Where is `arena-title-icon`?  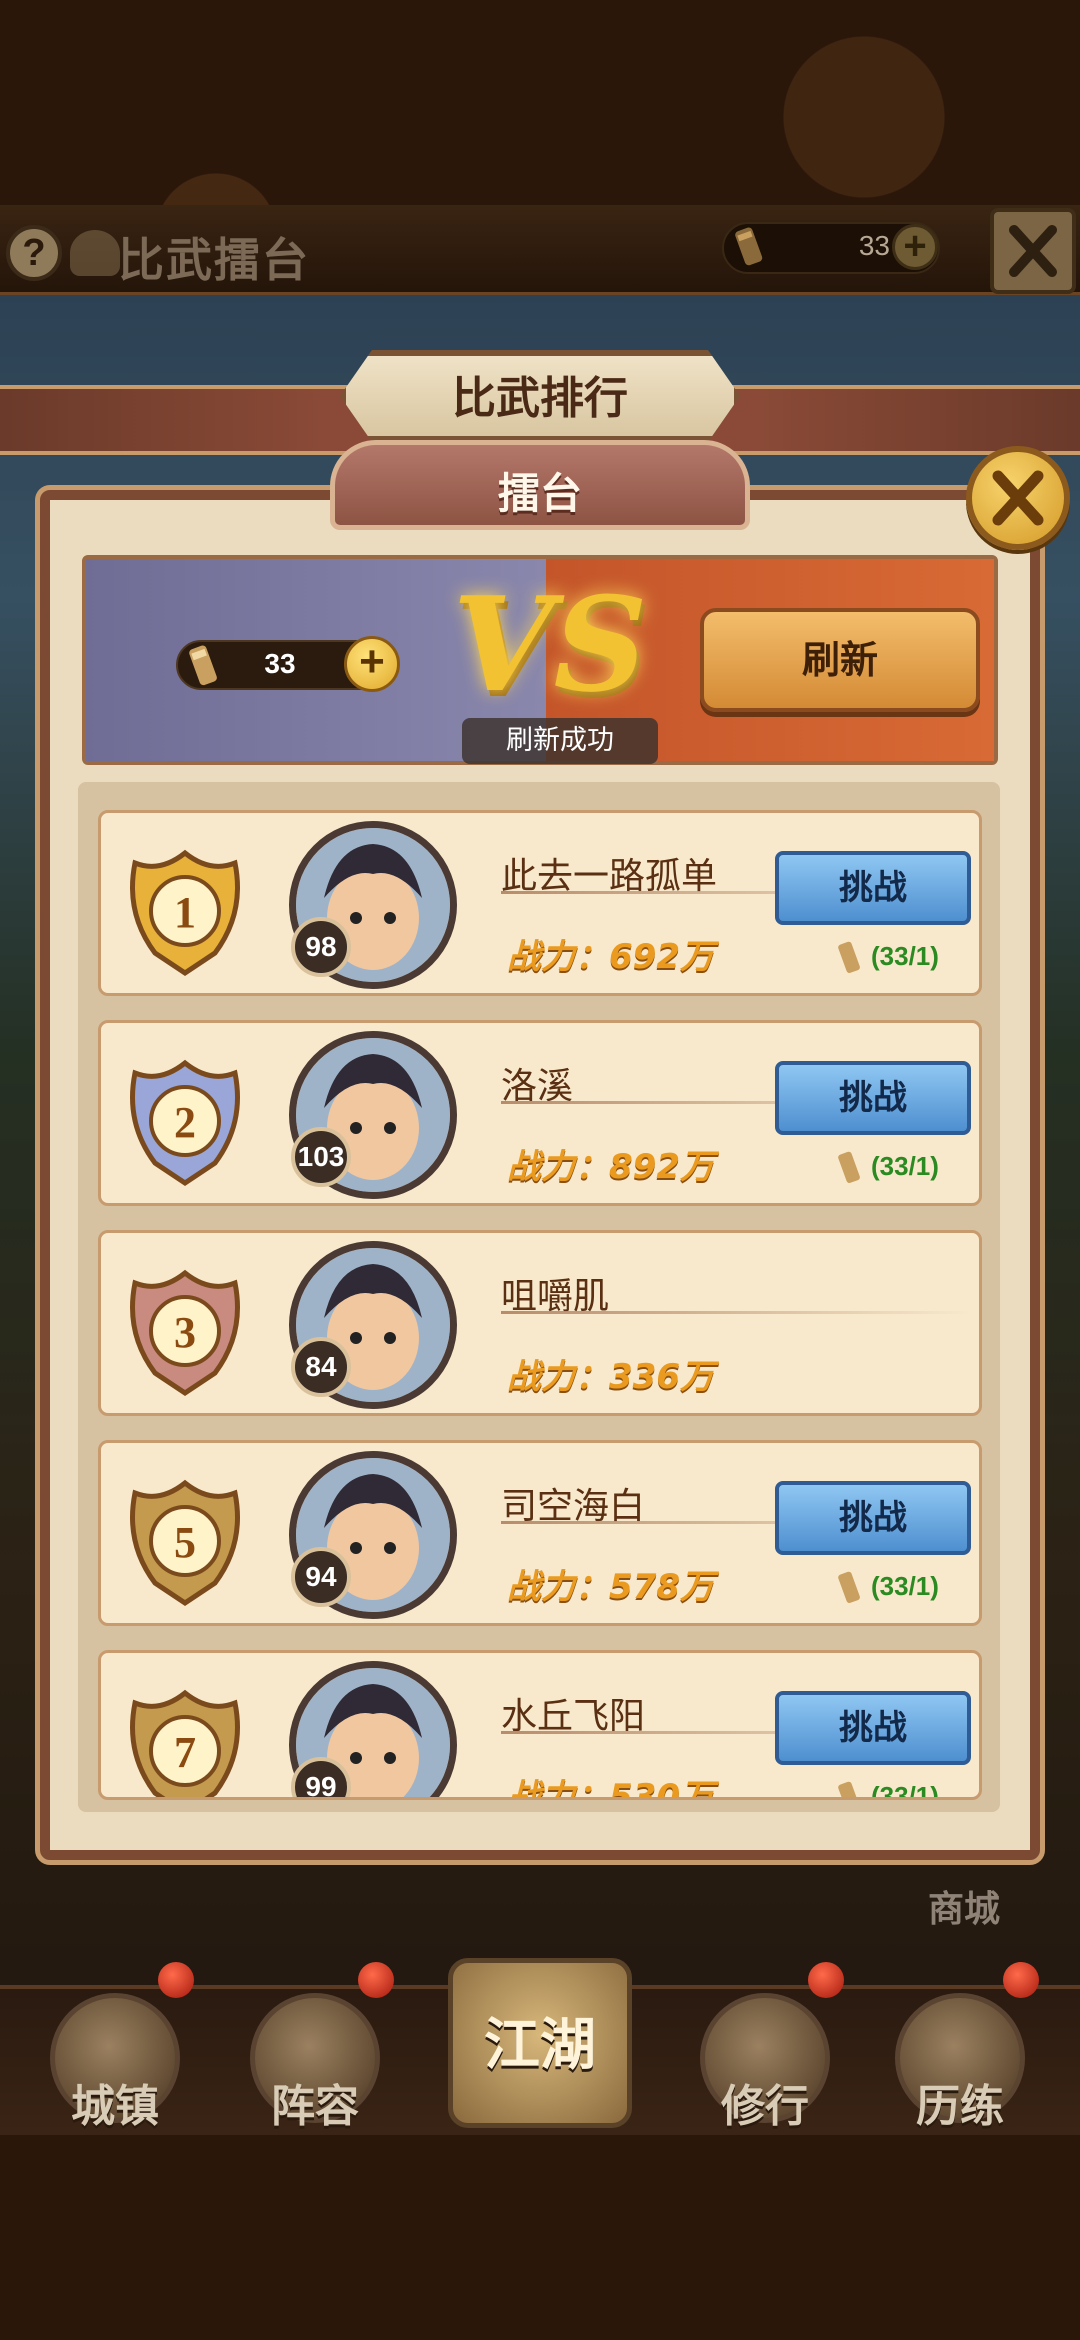
arena-title-icon is located at coordinates (95, 253).